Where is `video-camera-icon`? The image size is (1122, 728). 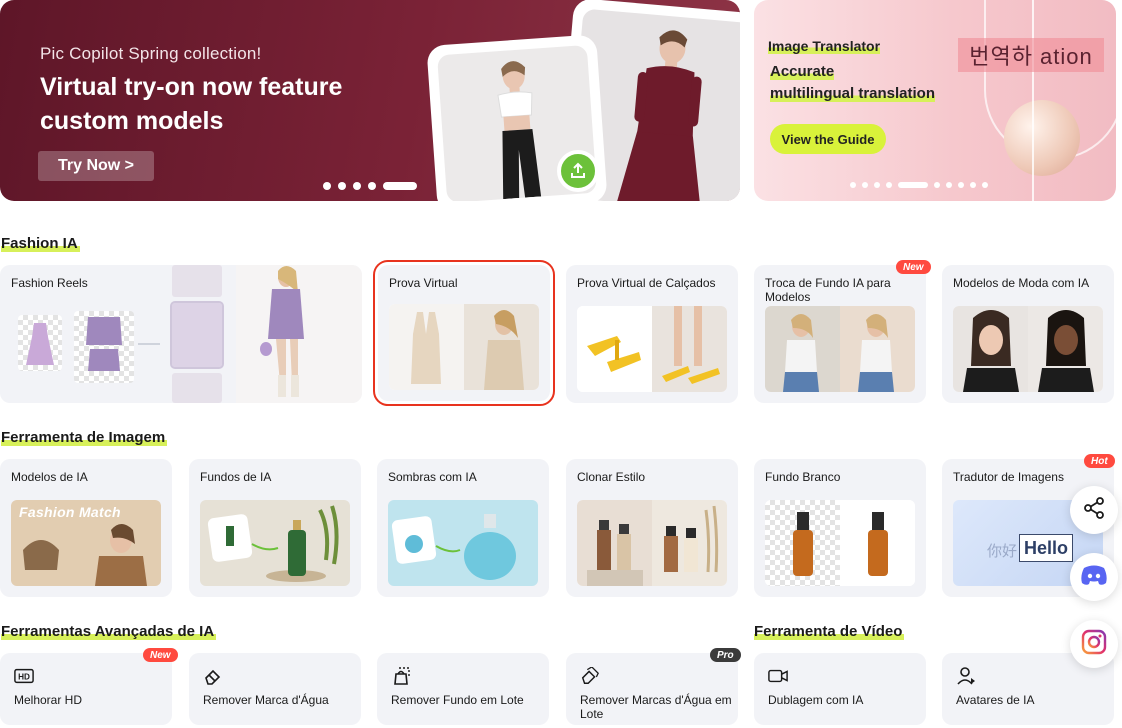 video-camera-icon is located at coordinates (778, 676).